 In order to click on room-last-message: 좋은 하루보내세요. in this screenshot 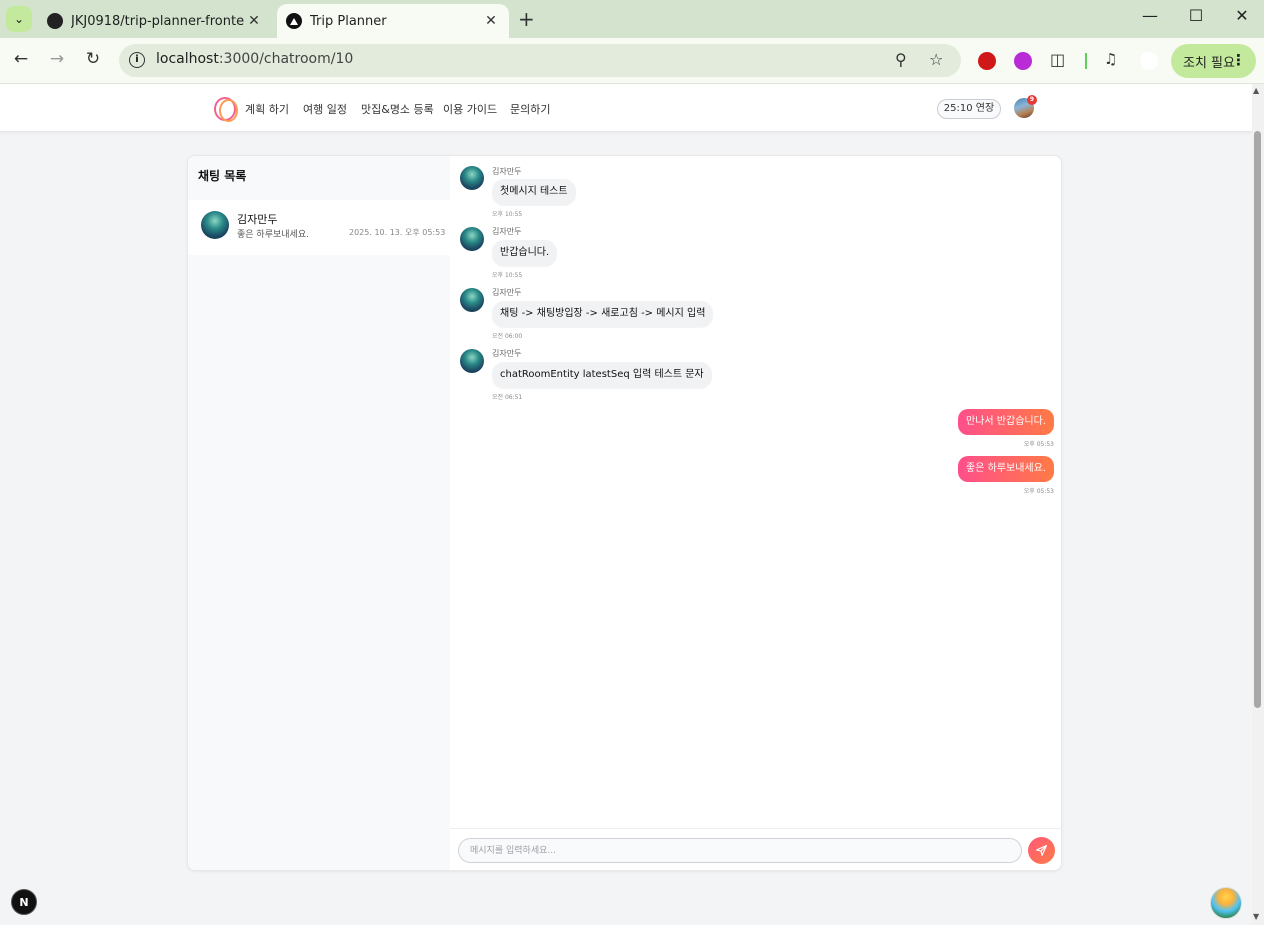, I will do `click(273, 235)`.